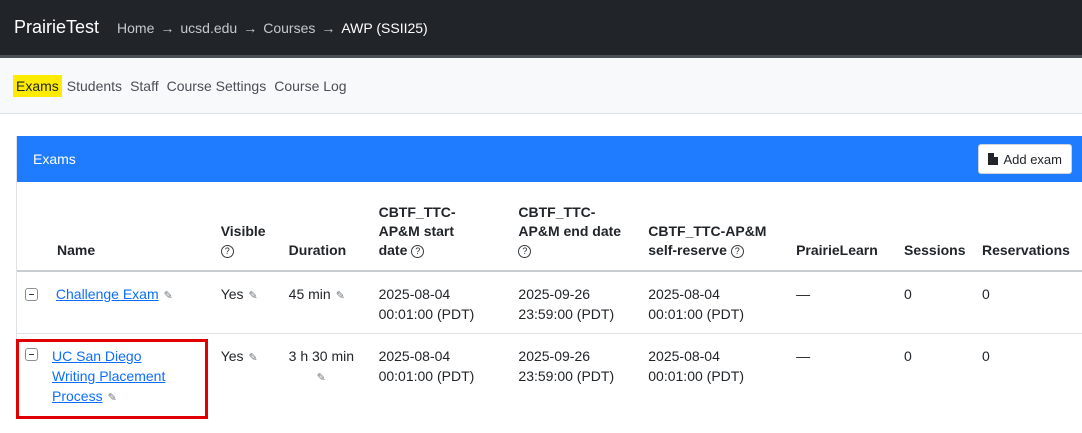 This screenshot has width=1082, height=433. I want to click on duration-value: 3 h 30 min, so click(321, 355).